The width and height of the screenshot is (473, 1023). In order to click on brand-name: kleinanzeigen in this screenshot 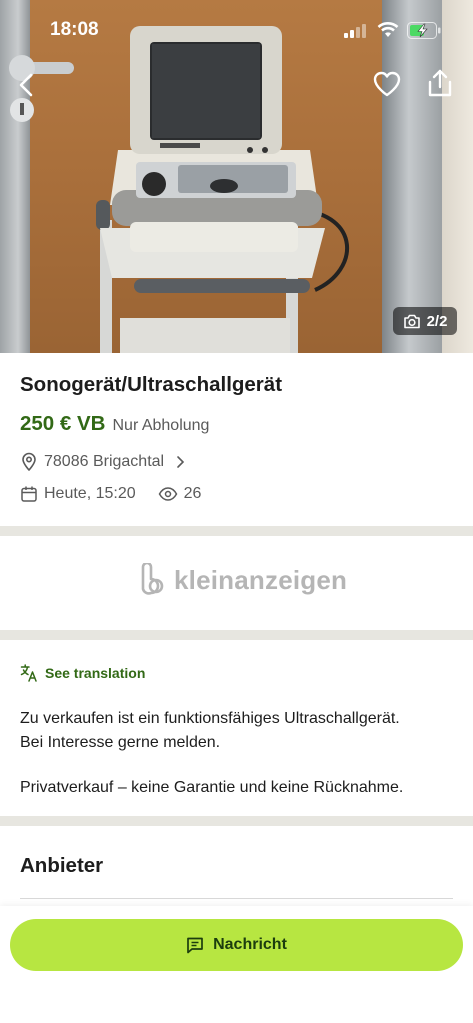, I will do `click(261, 579)`.